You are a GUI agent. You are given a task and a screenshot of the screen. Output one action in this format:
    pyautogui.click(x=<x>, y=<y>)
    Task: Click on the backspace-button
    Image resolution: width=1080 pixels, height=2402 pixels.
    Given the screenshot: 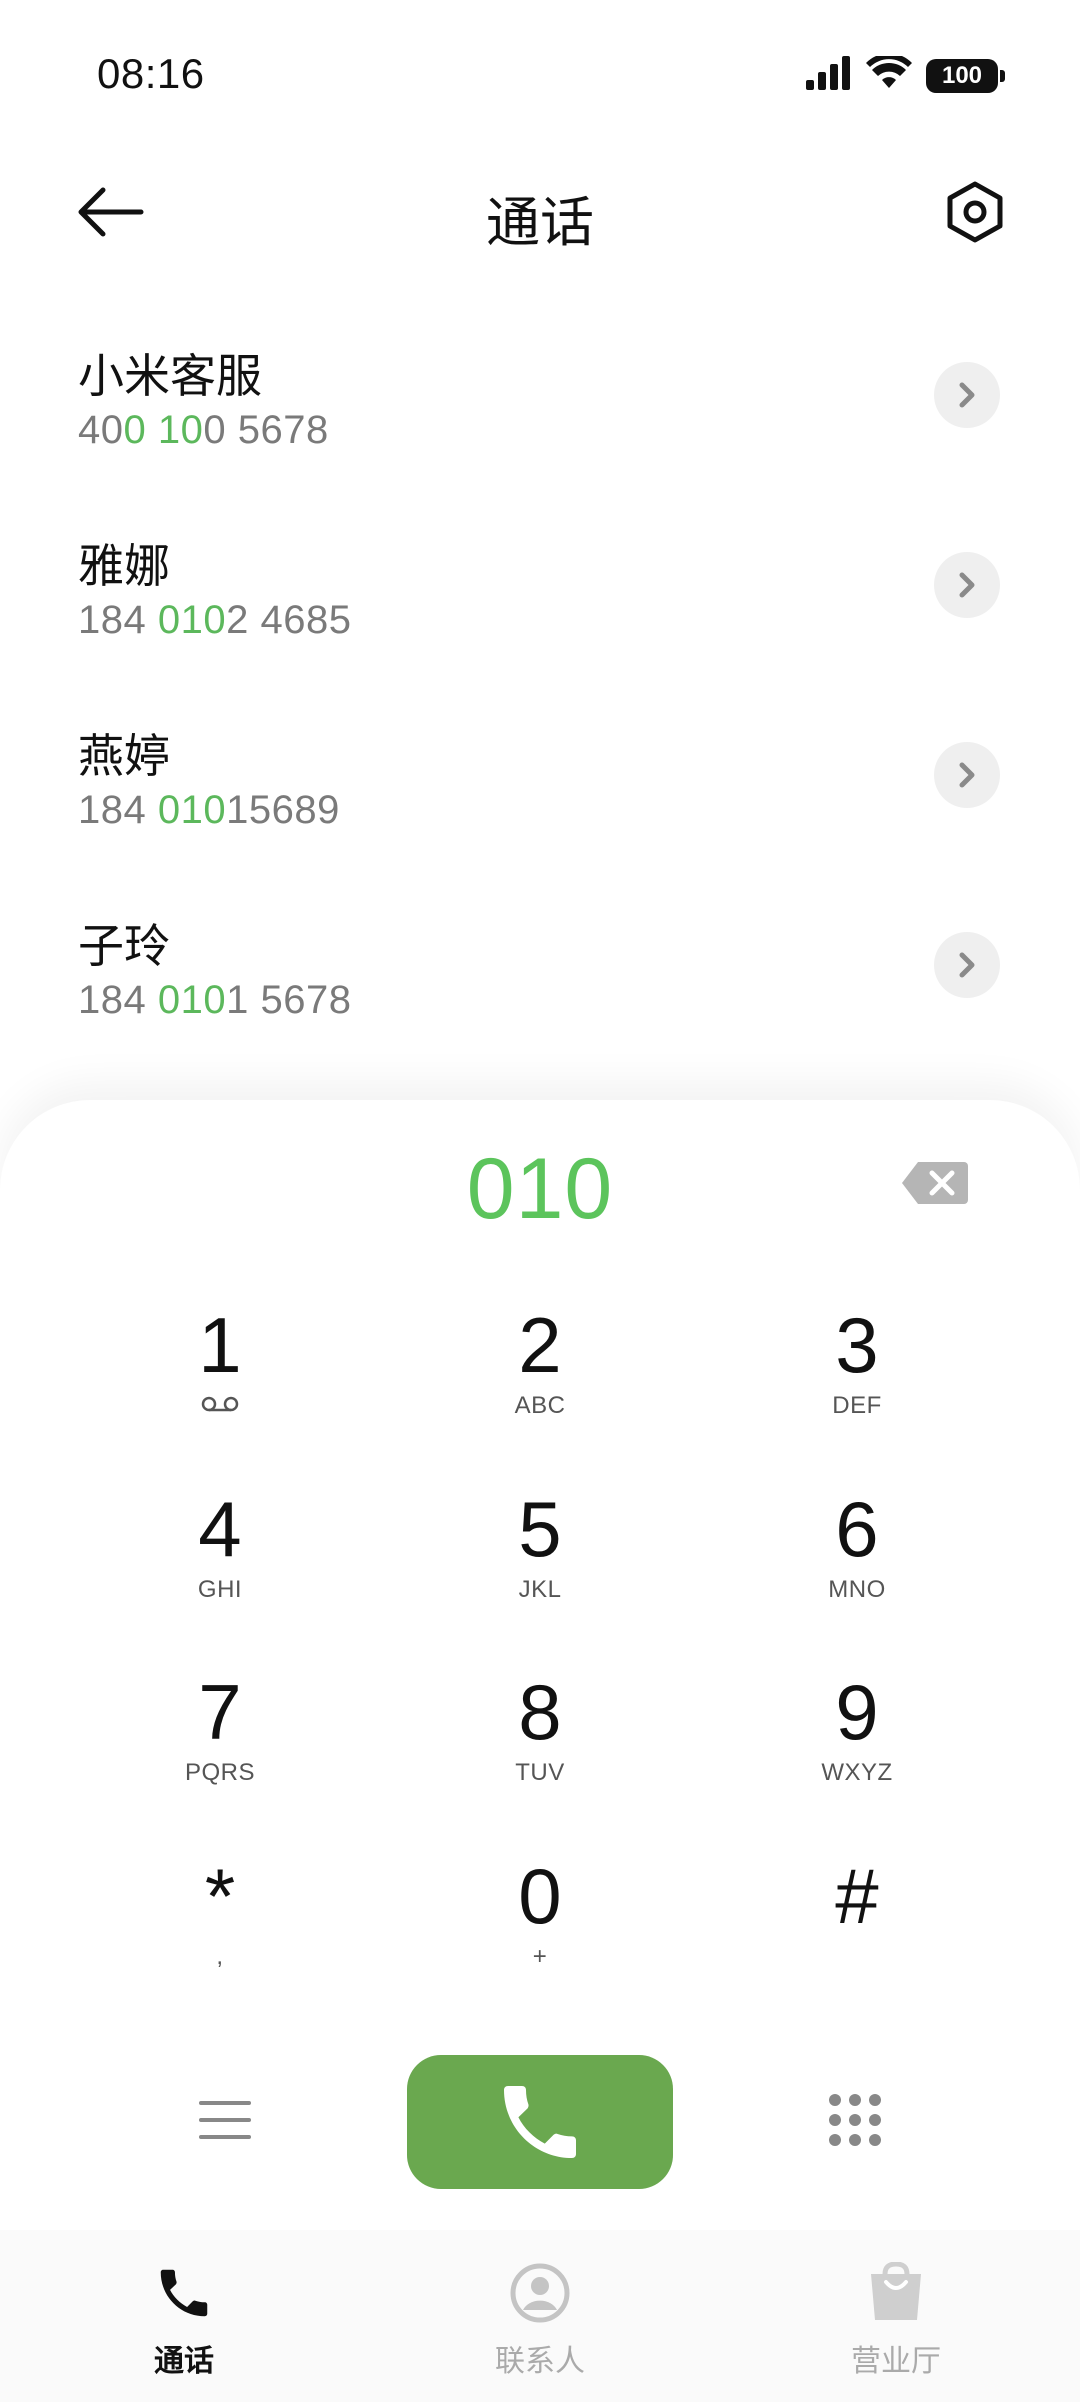 What is the action you would take?
    pyautogui.click(x=935, y=1185)
    